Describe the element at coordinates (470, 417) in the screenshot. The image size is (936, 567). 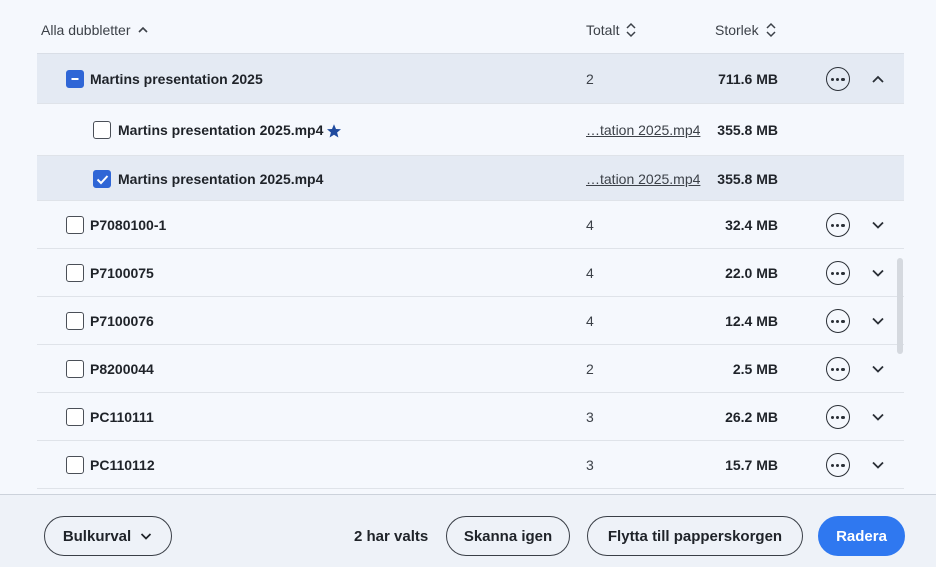
I see `group-row: PC110111 3 26.2 MB` at that location.